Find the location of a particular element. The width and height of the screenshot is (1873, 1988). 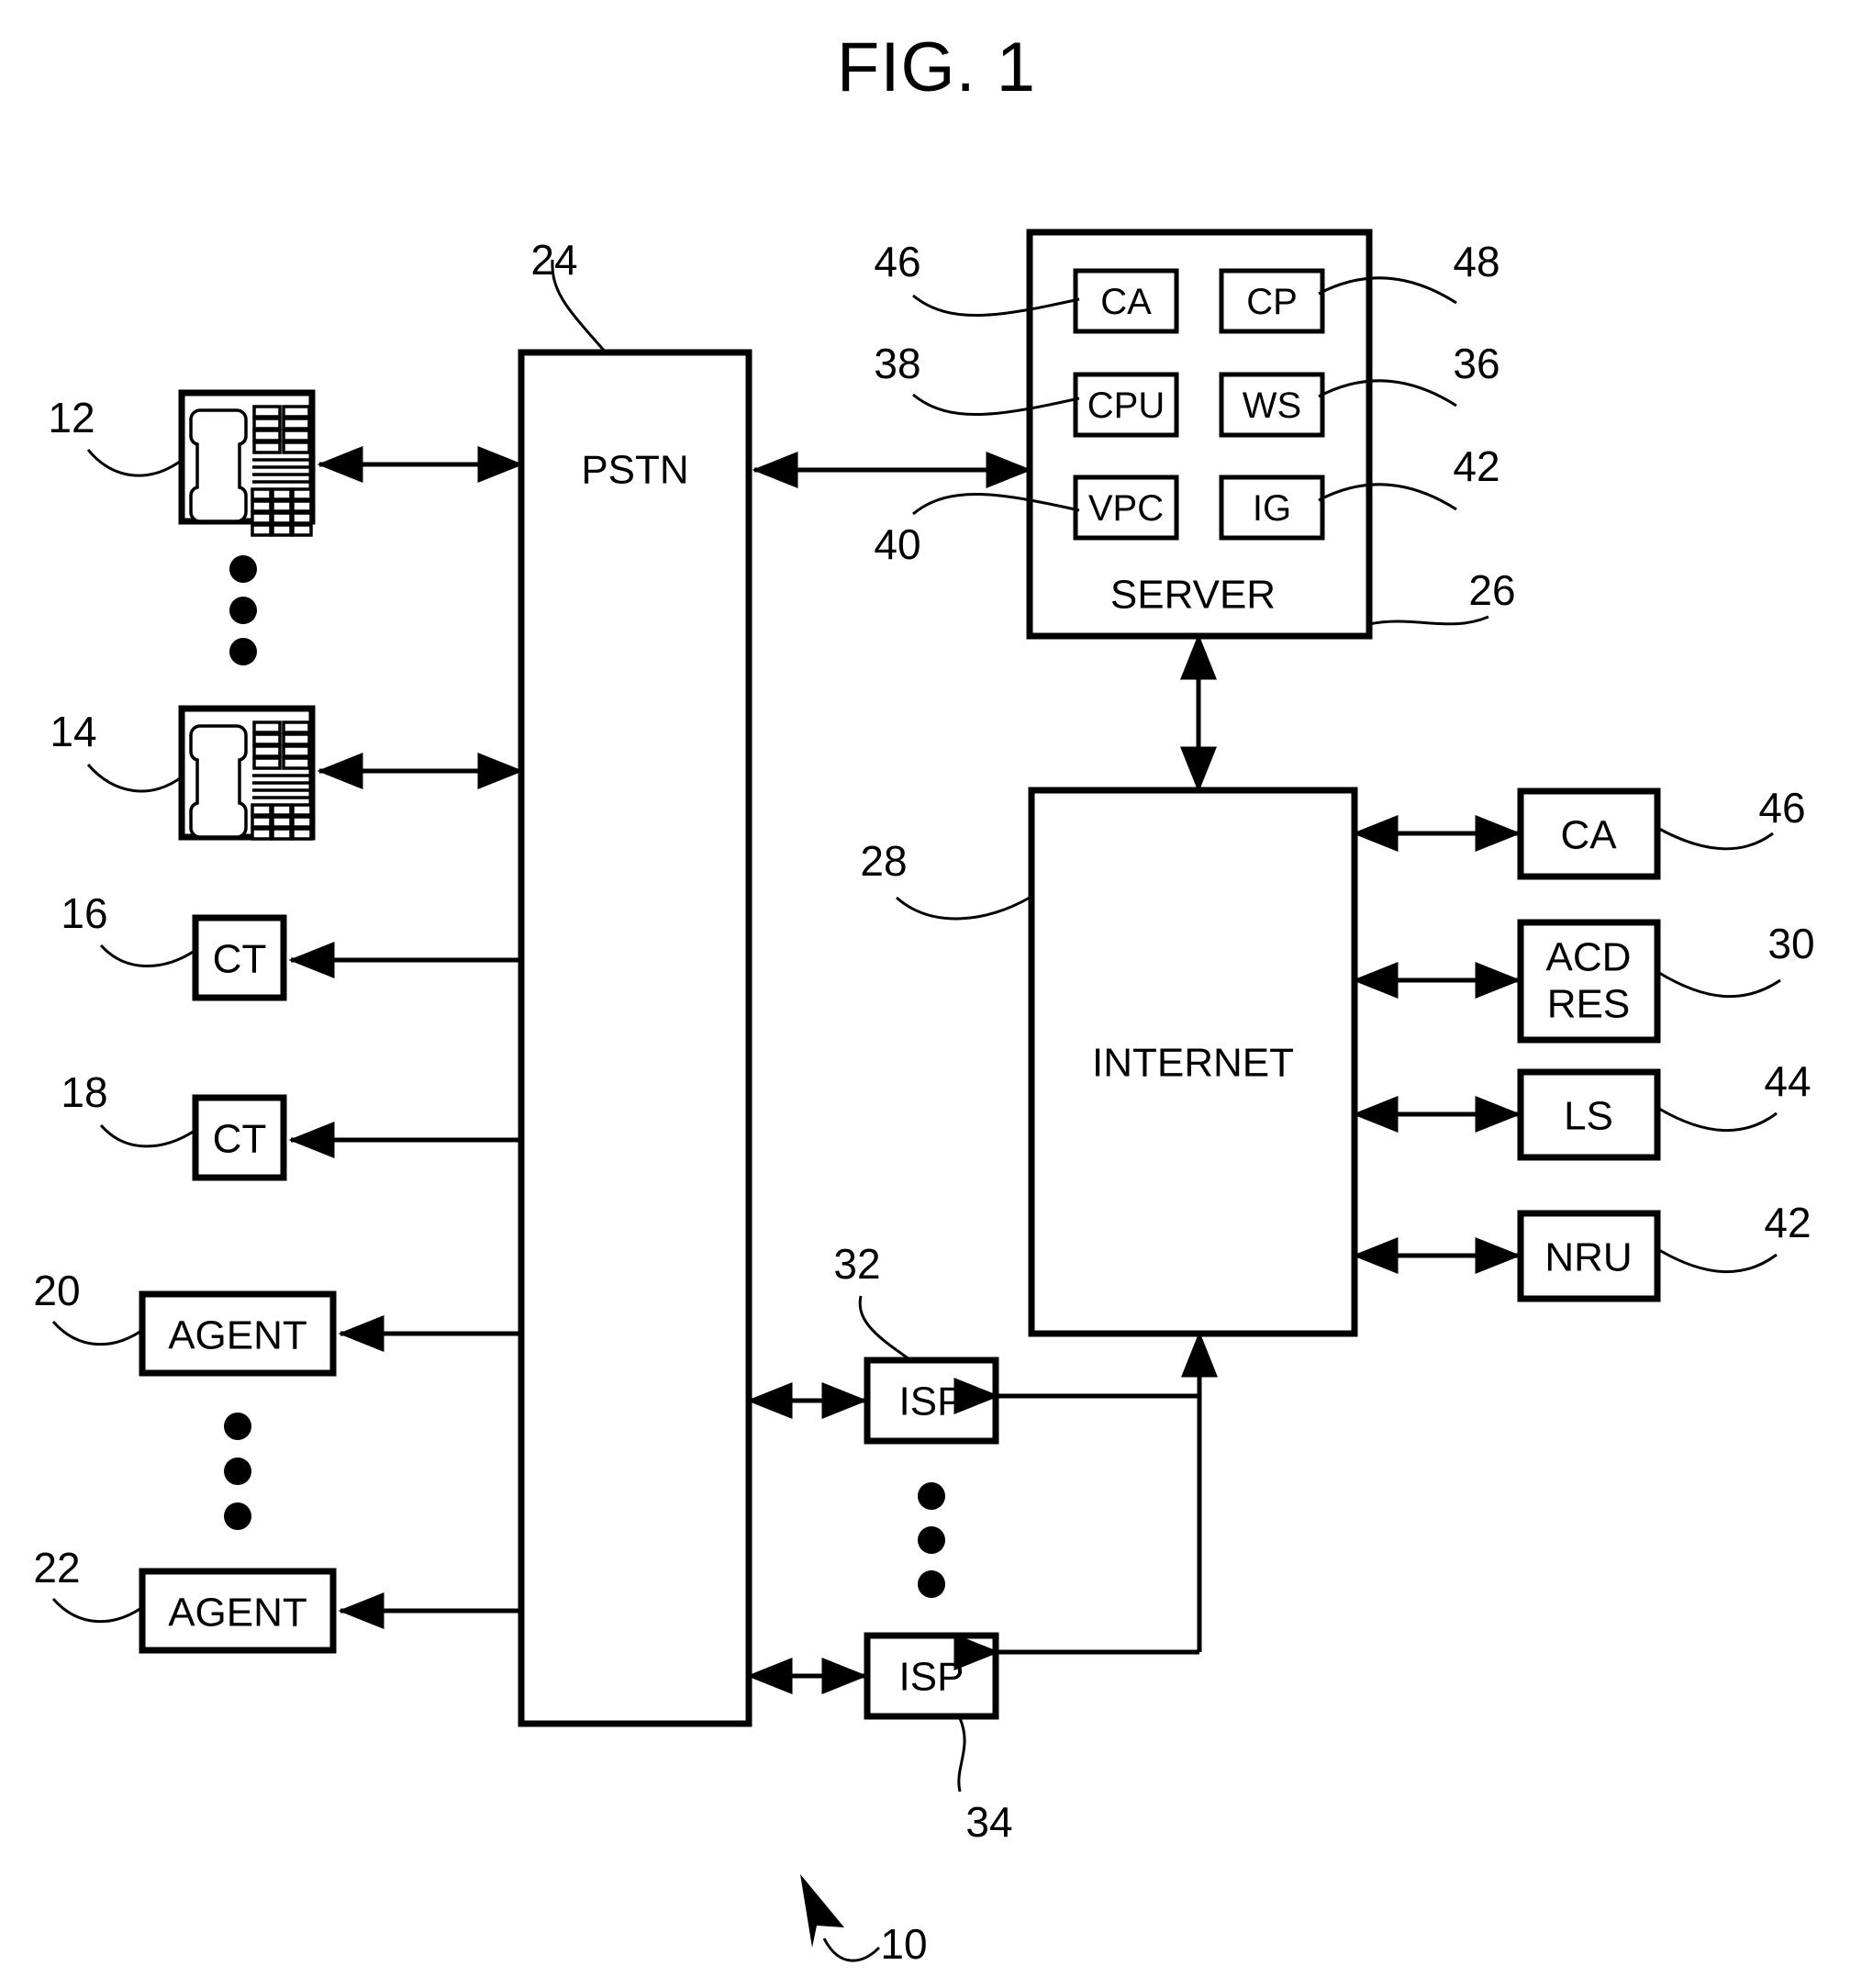

module-ws-label: WS is located at coordinates (1272, 405).